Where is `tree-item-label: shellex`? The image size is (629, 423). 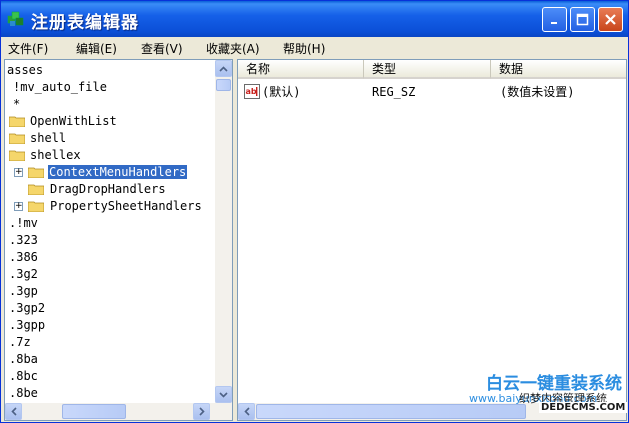
tree-item-label: shellex is located at coordinates (55, 155).